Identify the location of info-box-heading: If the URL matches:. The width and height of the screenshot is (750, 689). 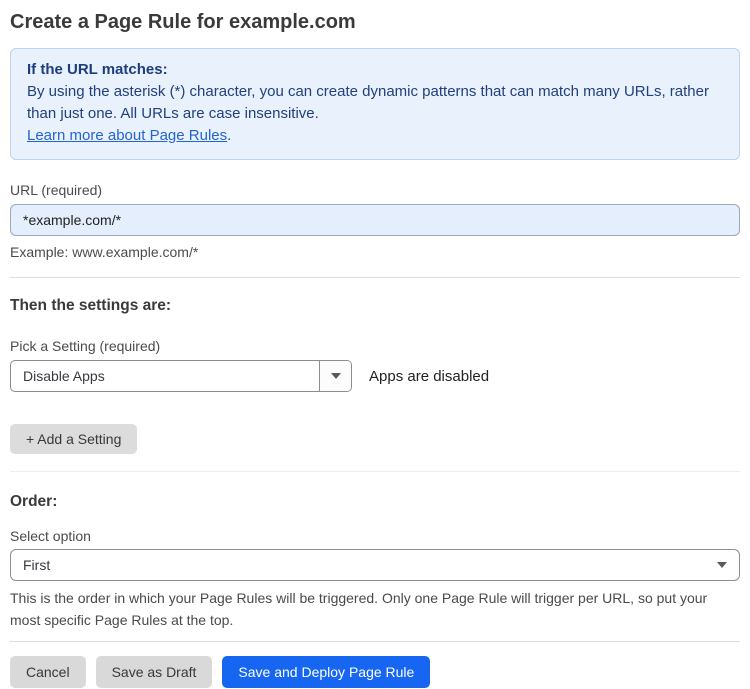
(97, 69).